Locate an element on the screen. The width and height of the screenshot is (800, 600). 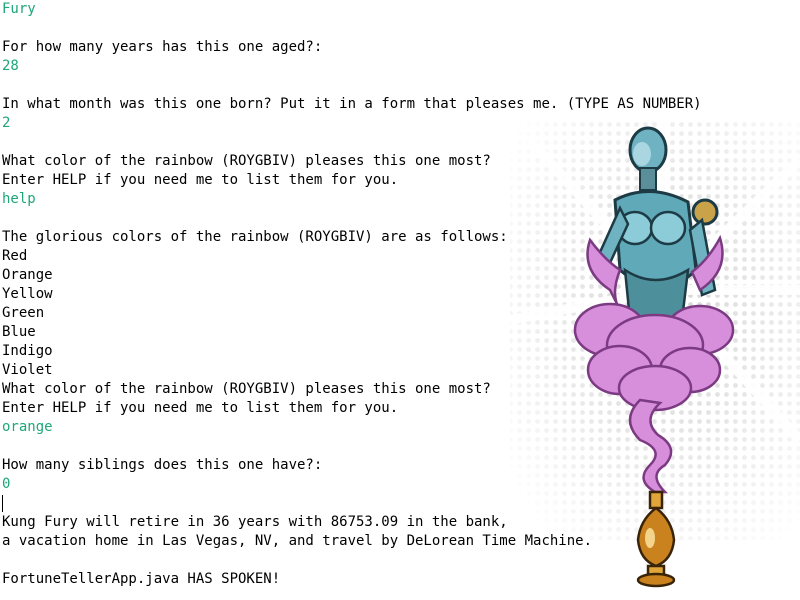
console-output-line: Orange is located at coordinates (27, 275).